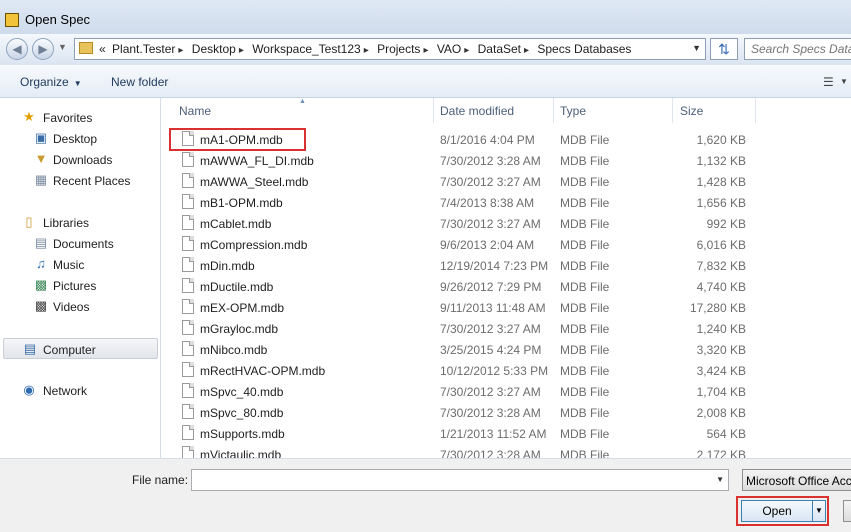 This screenshot has width=851, height=532. I want to click on search-input, so click(798, 49).